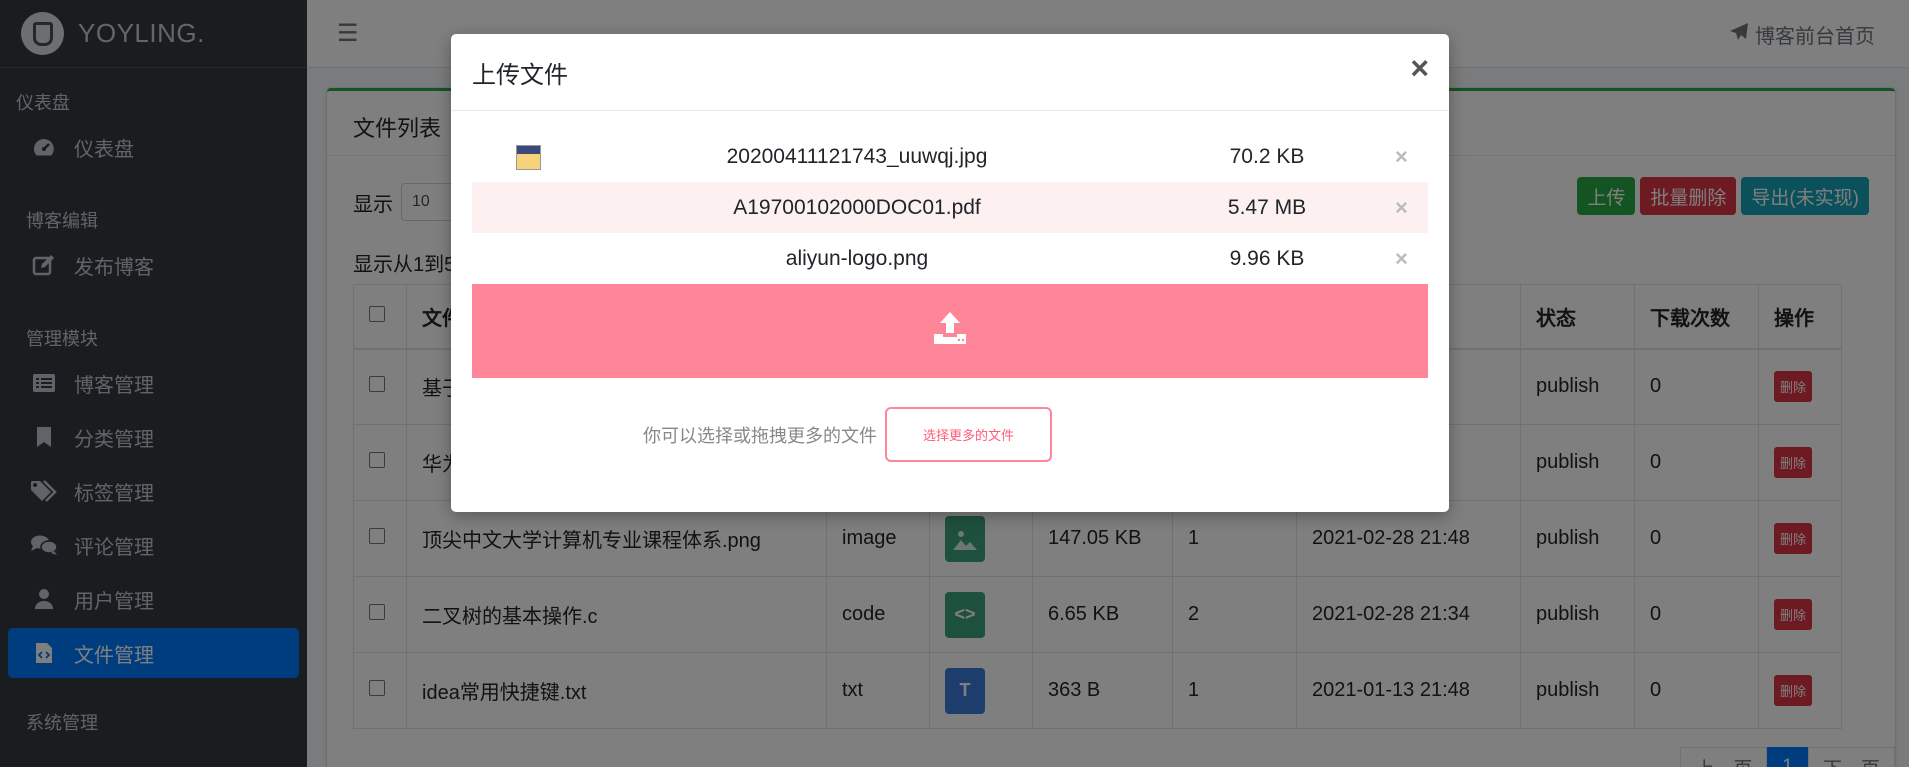  Describe the element at coordinates (1419, 68) in the screenshot. I see `close-icon: ×` at that location.